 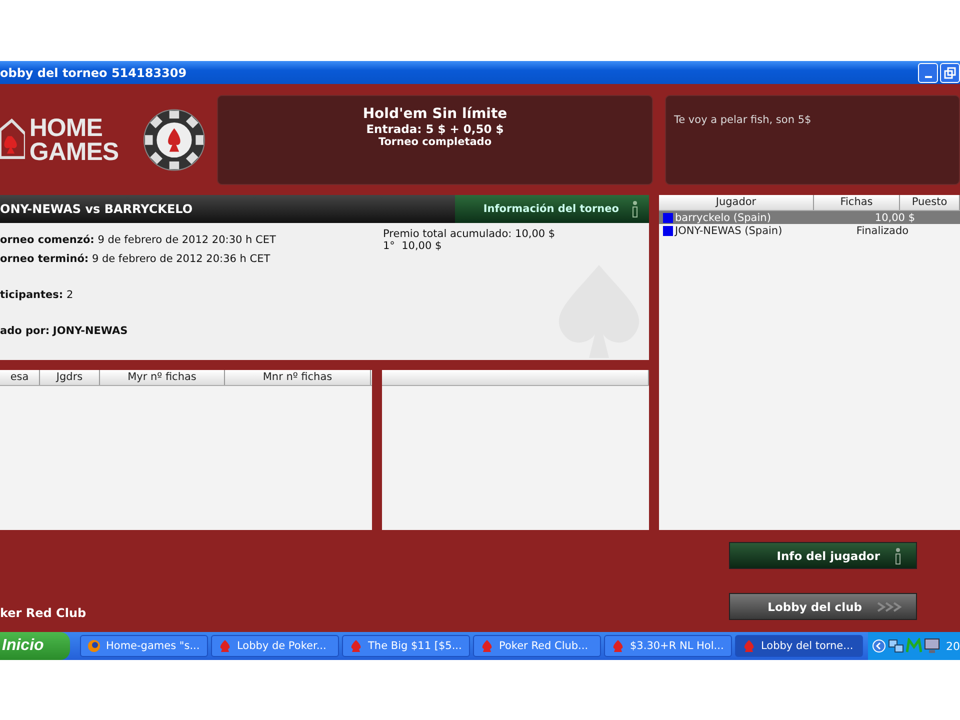 What do you see at coordinates (37, 295) in the screenshot?
I see `detail-text: ticipantes: 2` at bounding box center [37, 295].